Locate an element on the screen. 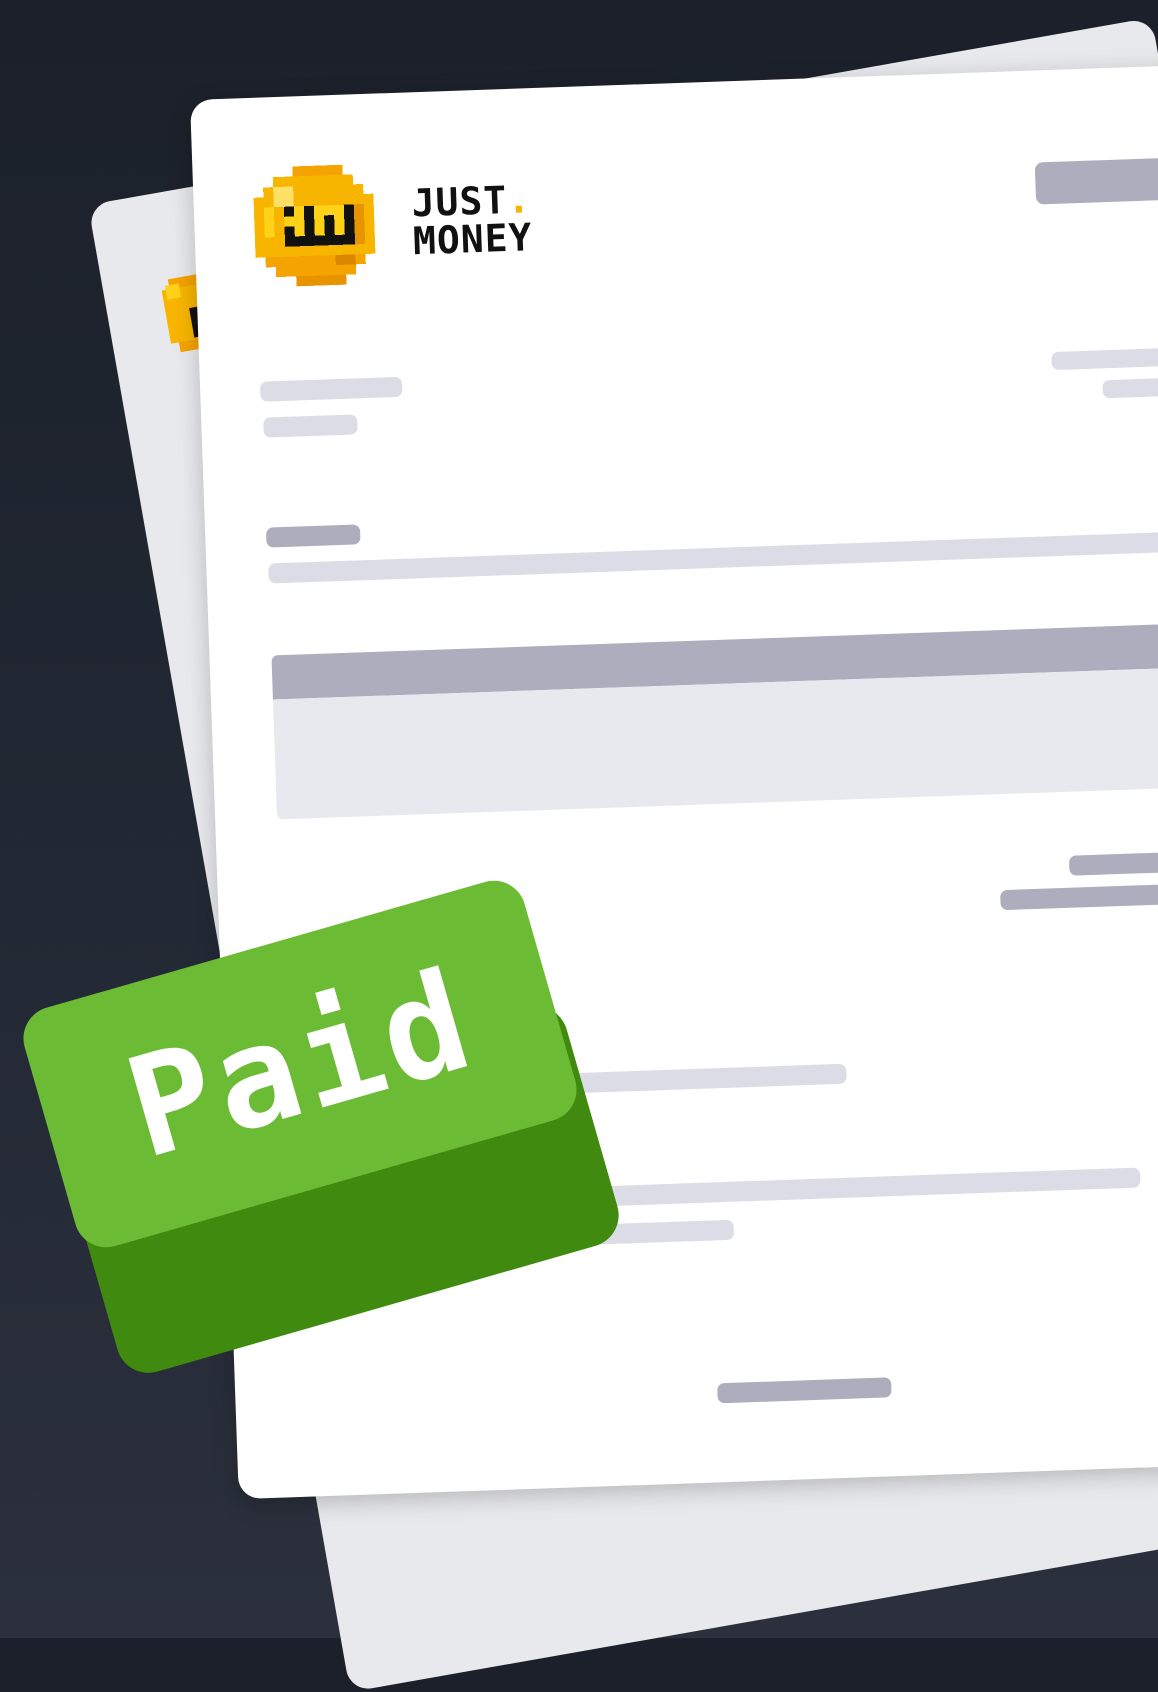 The image size is (1158, 1692). paid-stamp-label: Paid is located at coordinates (300, 1064).